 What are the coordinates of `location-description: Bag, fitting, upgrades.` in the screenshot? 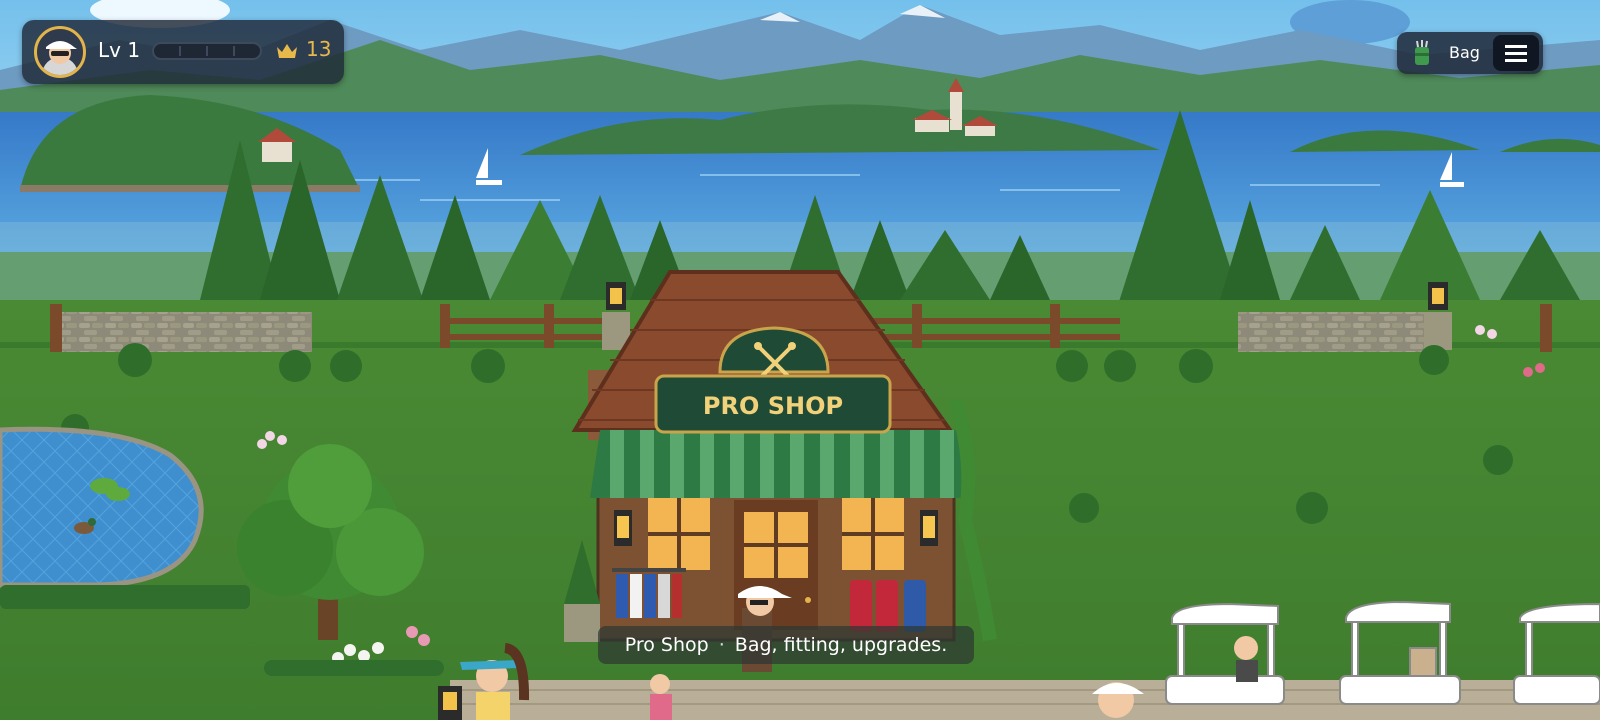 It's located at (841, 645).